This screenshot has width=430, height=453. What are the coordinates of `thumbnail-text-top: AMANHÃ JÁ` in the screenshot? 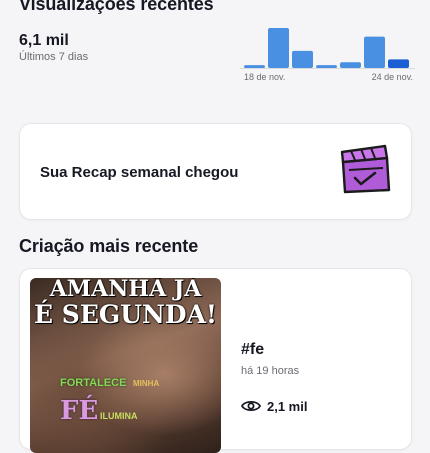 It's located at (125, 290).